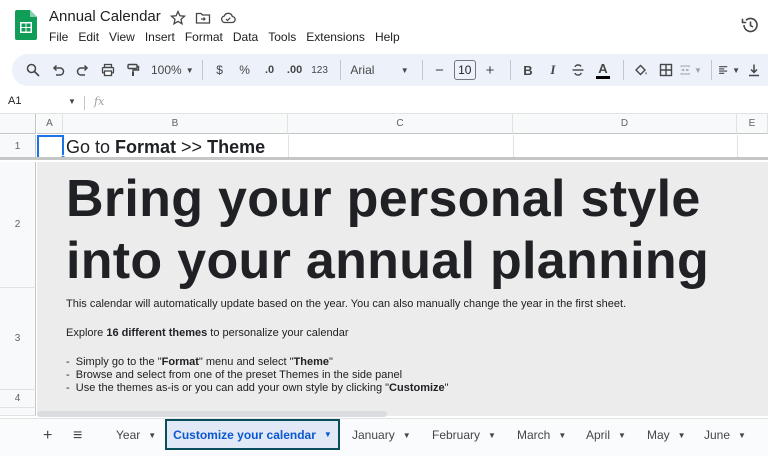  I want to click on decrease-font-size-button: −, so click(440, 70).